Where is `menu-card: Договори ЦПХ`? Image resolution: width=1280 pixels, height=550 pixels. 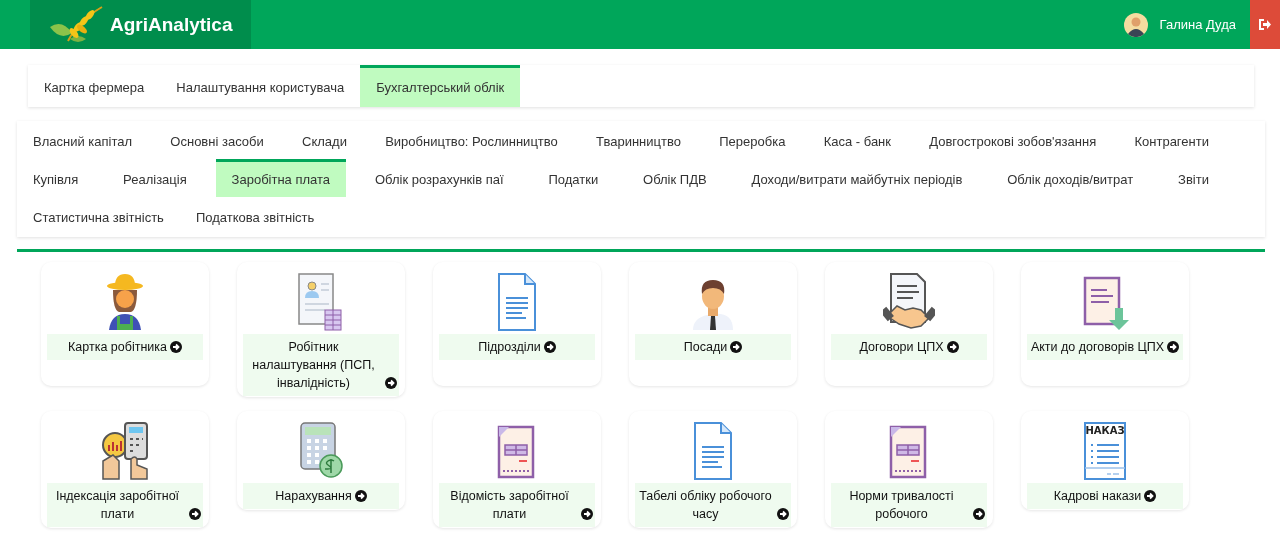 menu-card: Договори ЦПХ is located at coordinates (909, 324).